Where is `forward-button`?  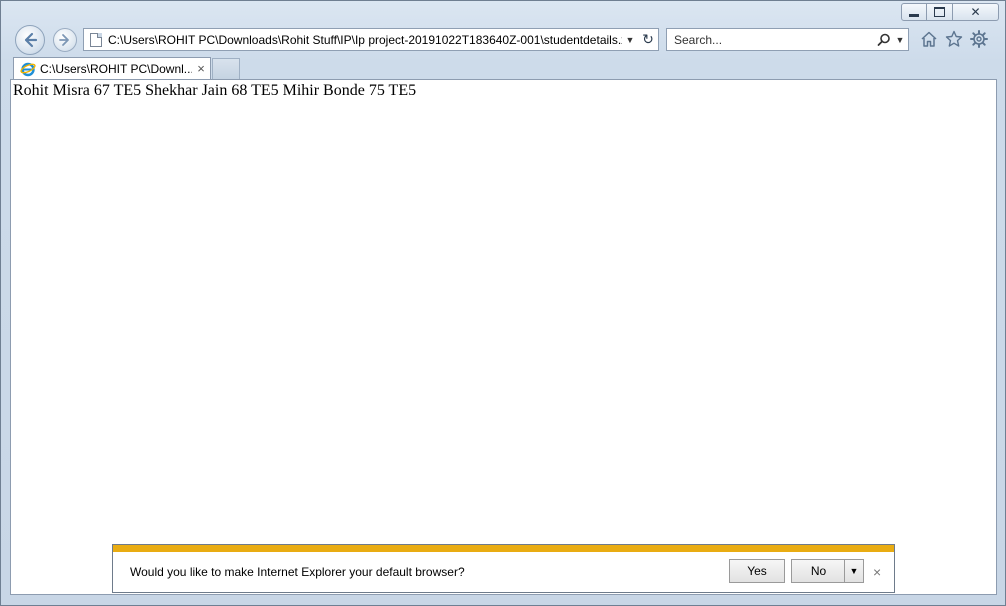
forward-button is located at coordinates (65, 40).